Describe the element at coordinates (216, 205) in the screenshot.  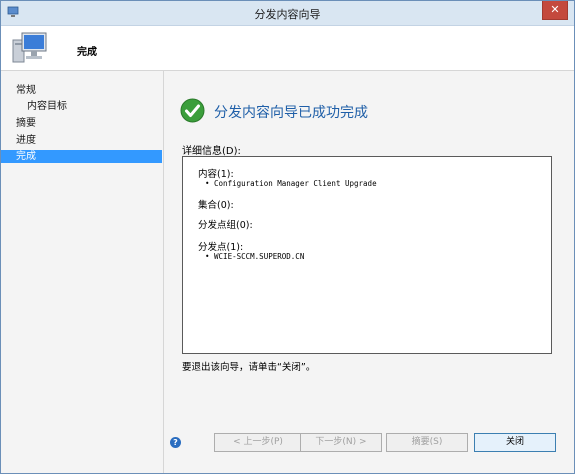
I see `collections-section-title: 集合(0):` at that location.